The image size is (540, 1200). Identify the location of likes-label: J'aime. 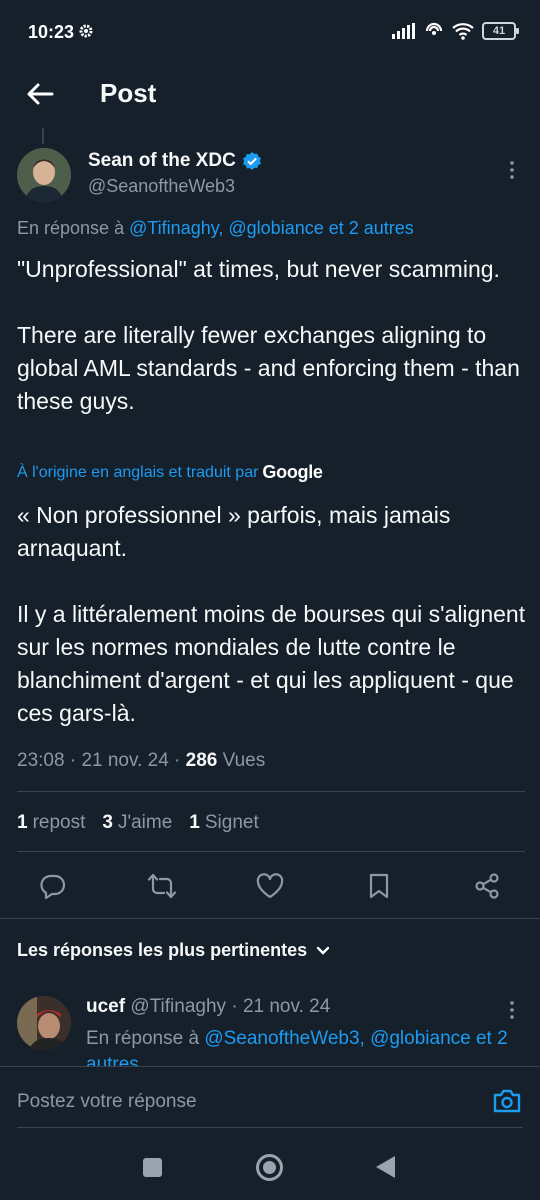
(145, 822).